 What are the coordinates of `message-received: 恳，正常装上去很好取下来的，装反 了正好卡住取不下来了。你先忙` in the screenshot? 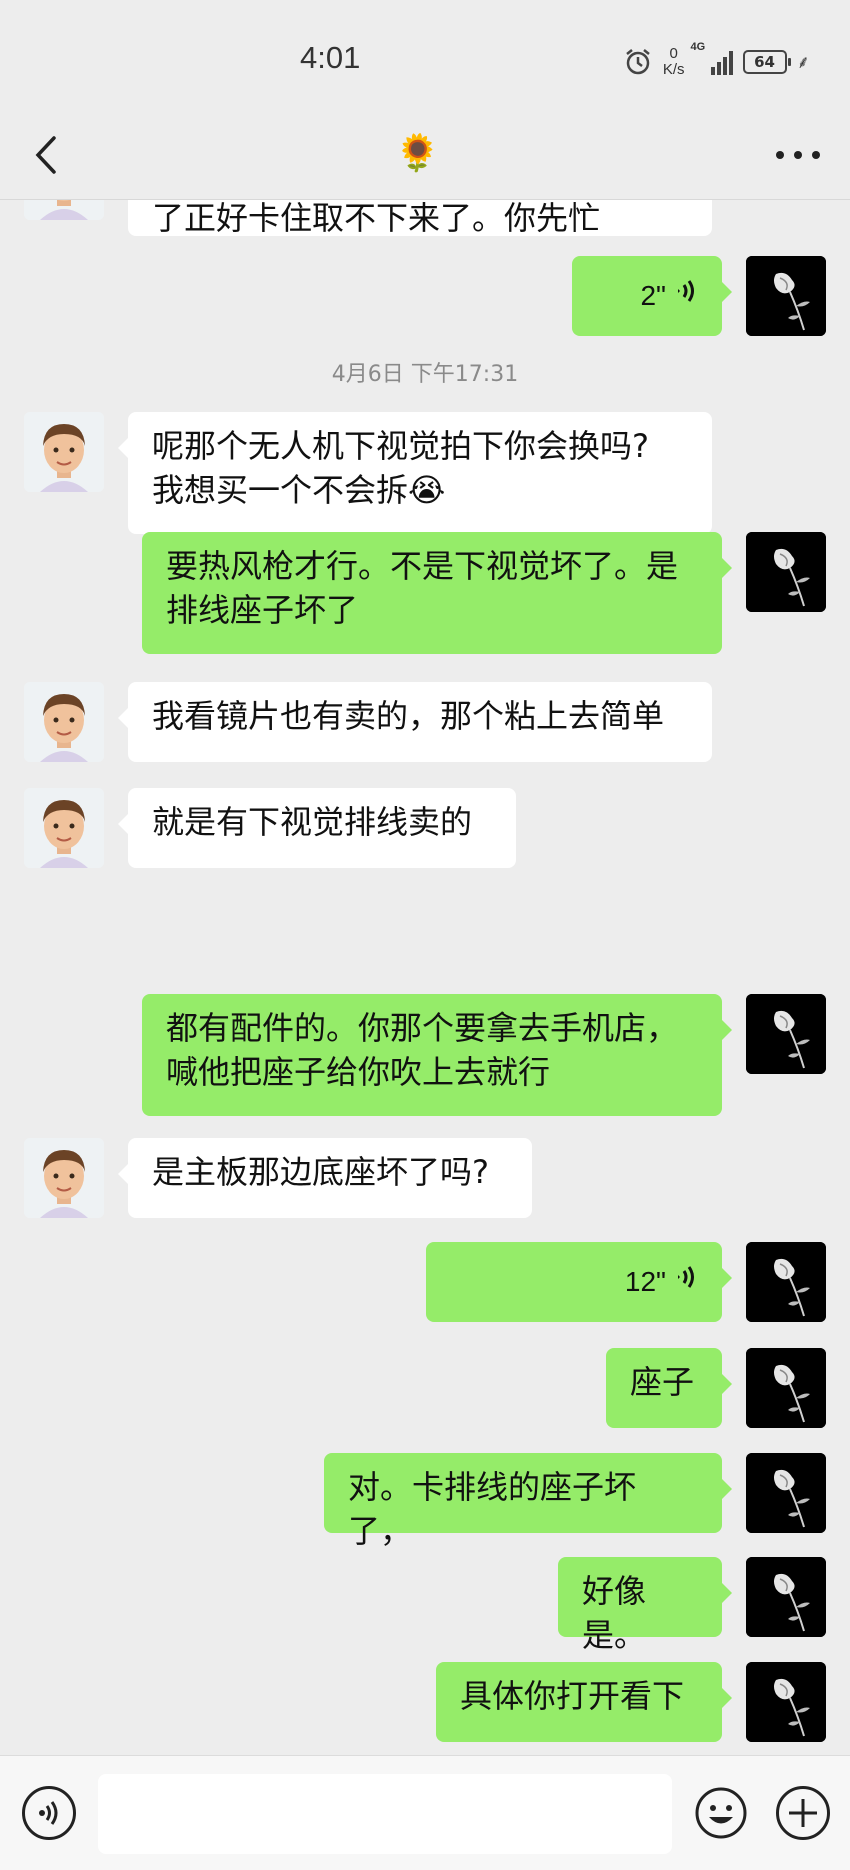 It's located at (425, 218).